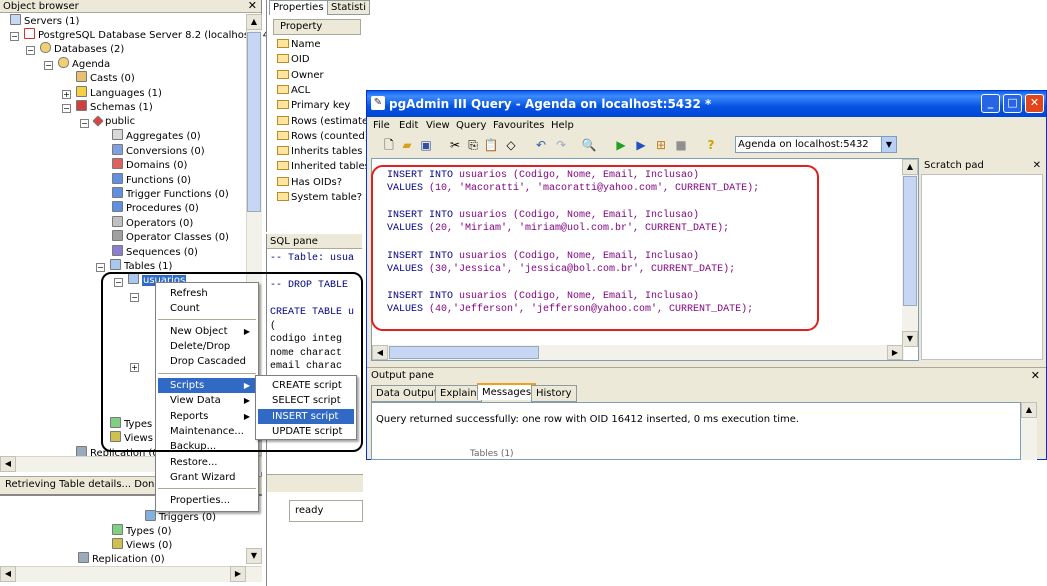 Image resolution: width=1047 pixels, height=586 pixels. Describe the element at coordinates (519, 126) in the screenshot. I see `menu-favourites: Favourites` at that location.